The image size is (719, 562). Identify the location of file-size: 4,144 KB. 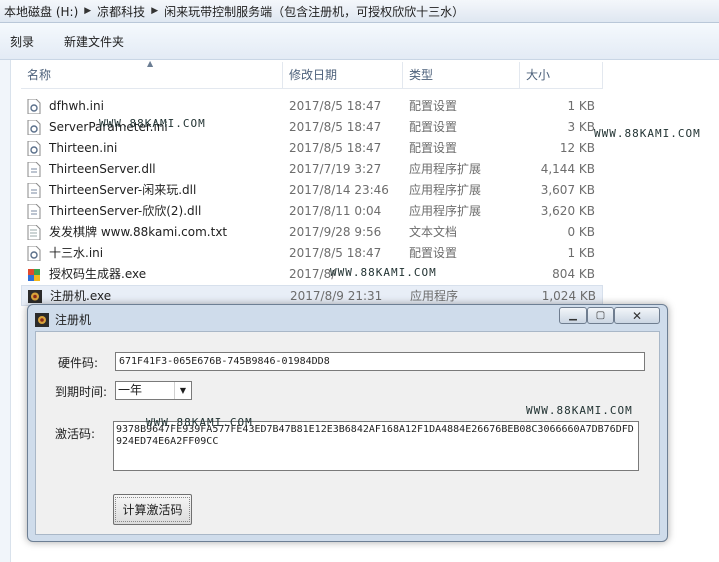
(567, 169).